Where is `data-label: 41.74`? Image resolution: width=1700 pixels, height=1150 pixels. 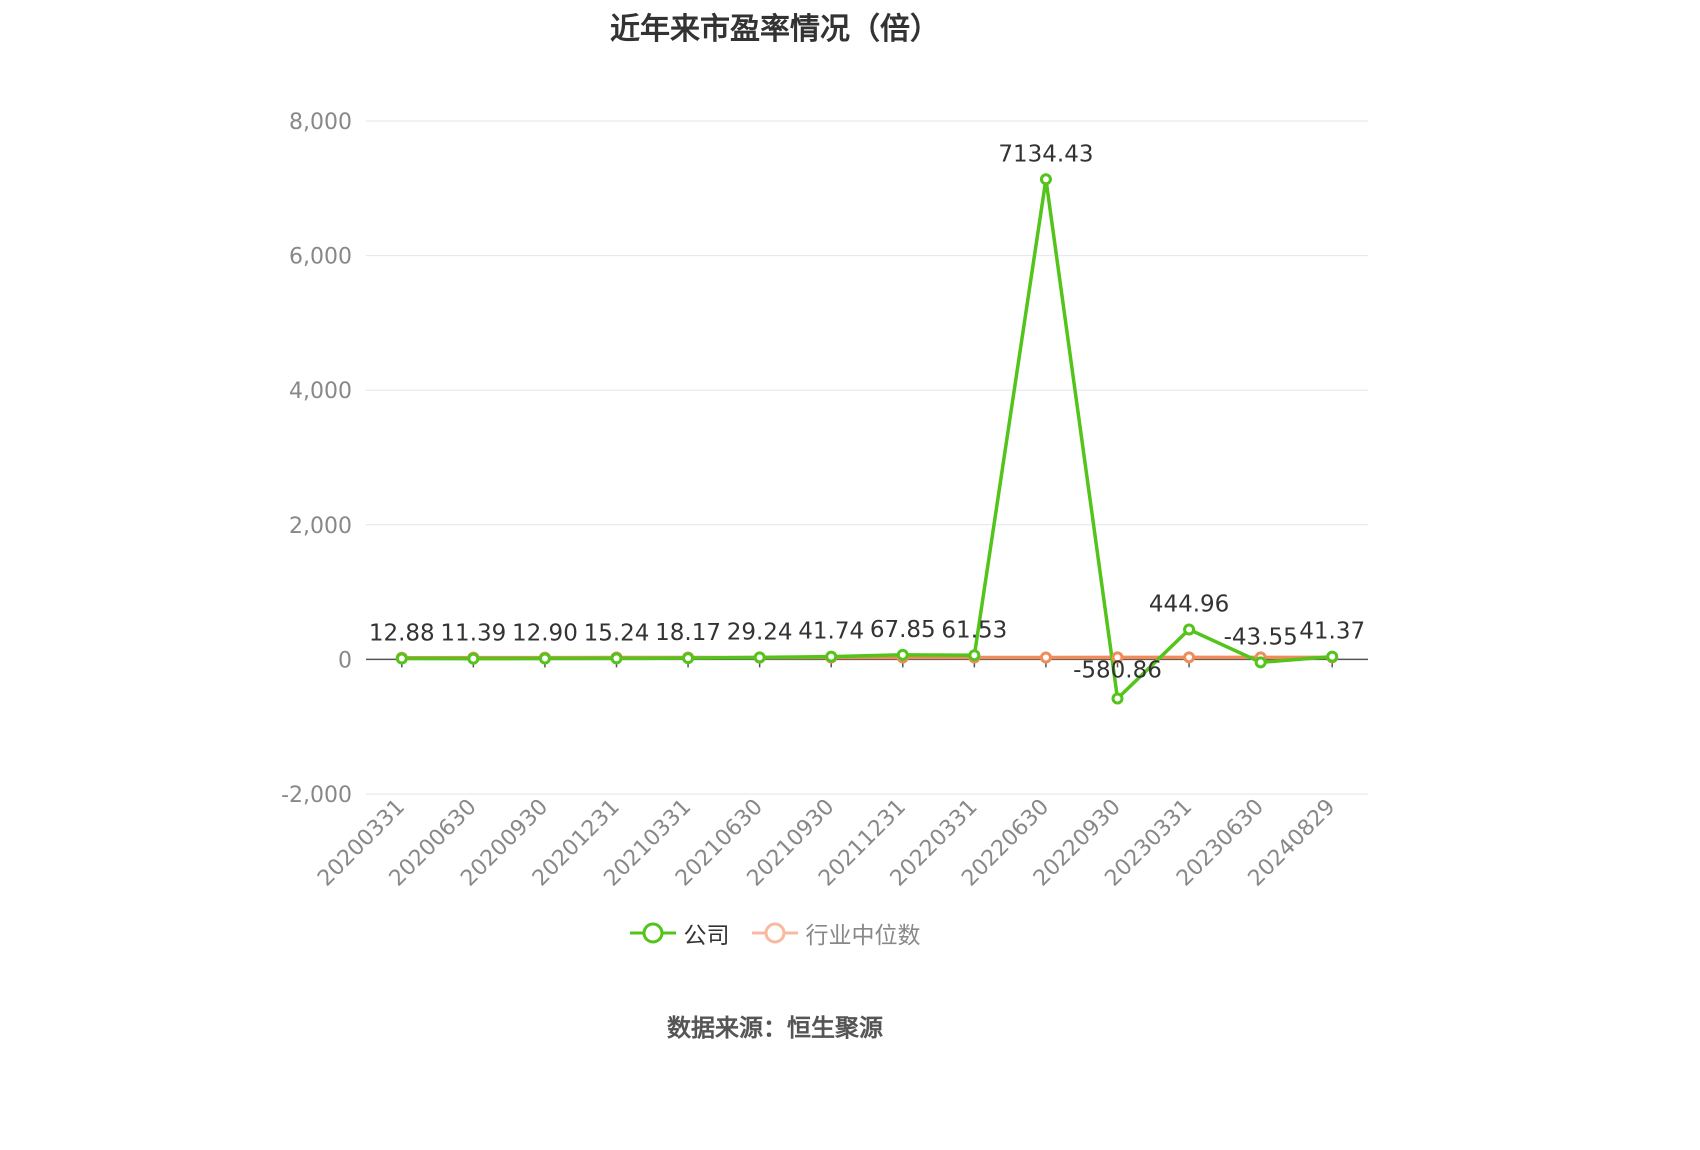
data-label: 41.74 is located at coordinates (831, 632).